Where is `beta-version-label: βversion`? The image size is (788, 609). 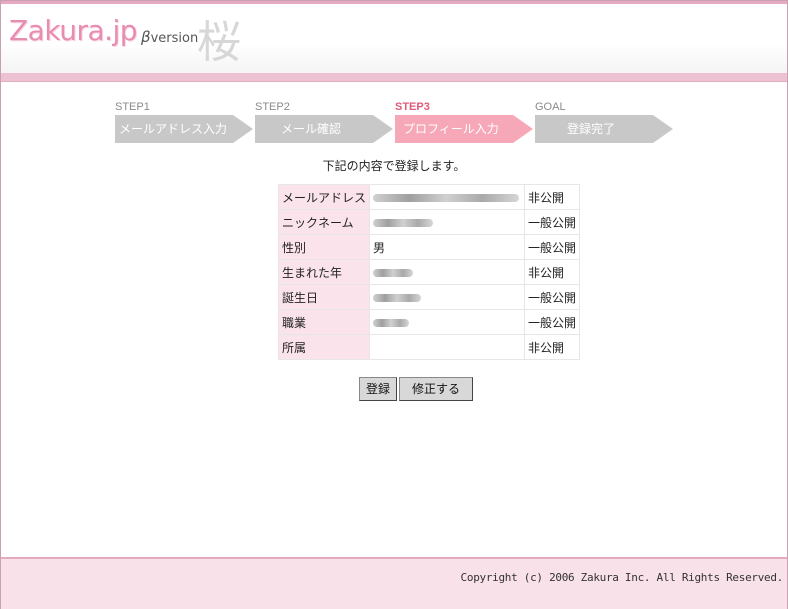 beta-version-label: βversion is located at coordinates (169, 37).